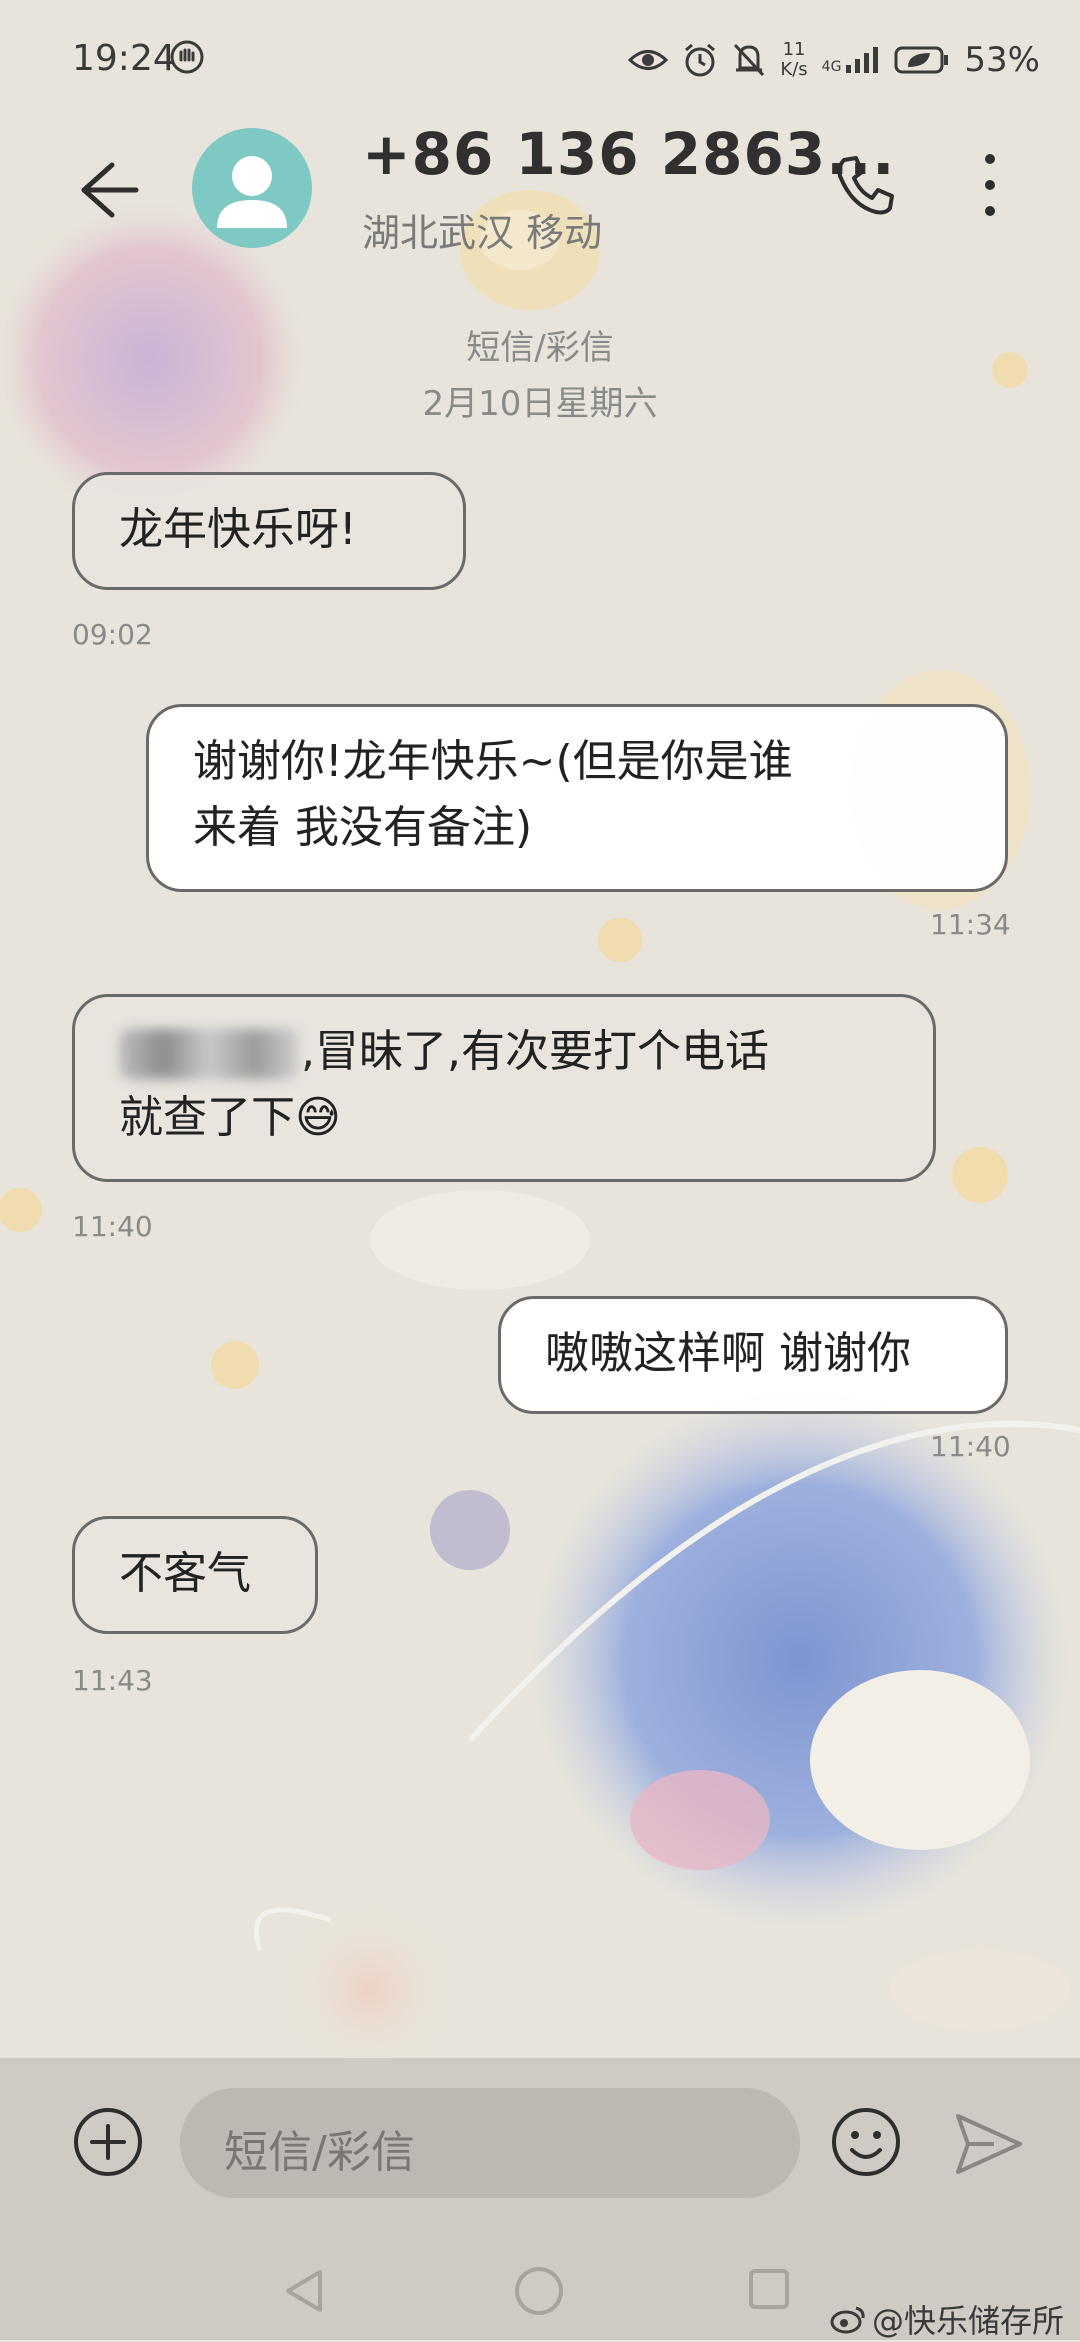  What do you see at coordinates (540, 348) in the screenshot?
I see `thread-channel: 短信/彩信` at bounding box center [540, 348].